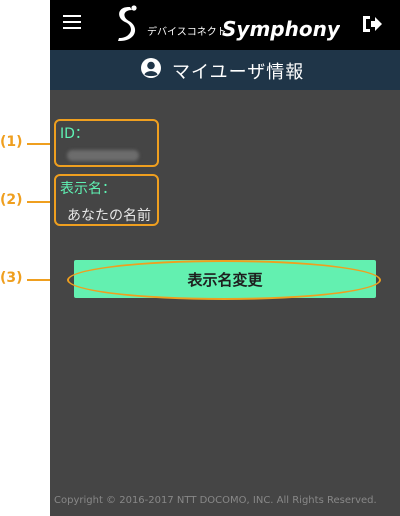 The width and height of the screenshot is (400, 516). What do you see at coordinates (88, 189) in the screenshot?
I see `display-name-label: 表示名：` at bounding box center [88, 189].